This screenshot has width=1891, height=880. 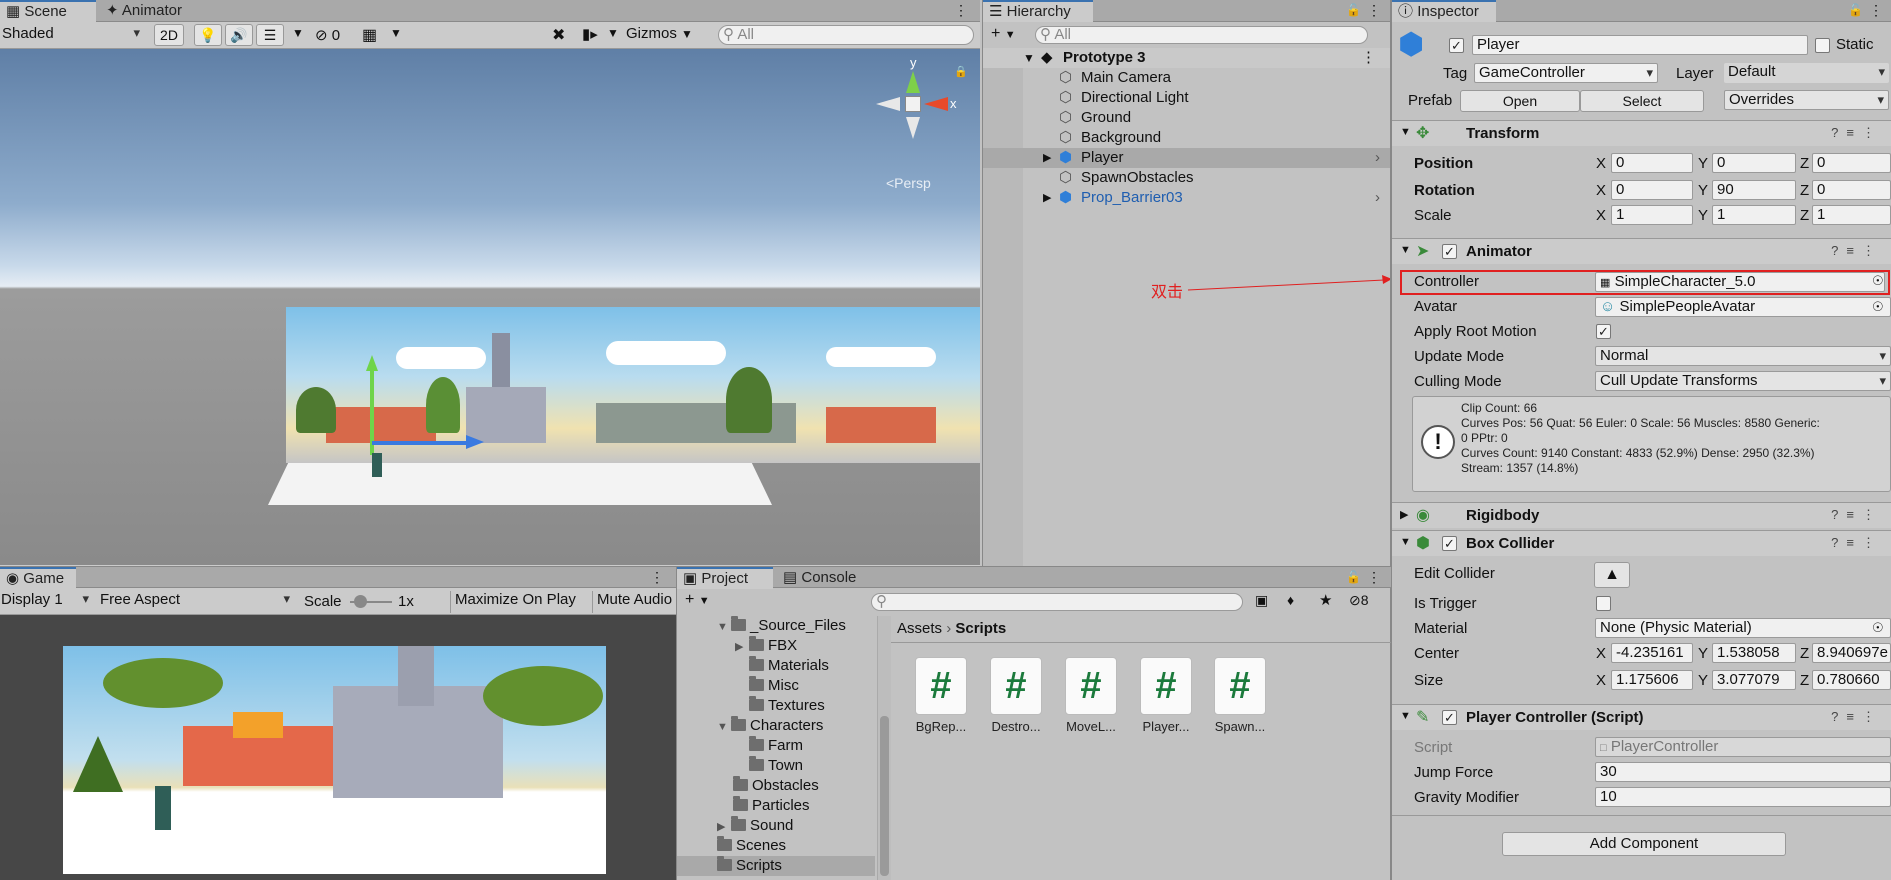 I want to click on folder-source-files: ▼ _Source_Files, so click(x=781, y=626).